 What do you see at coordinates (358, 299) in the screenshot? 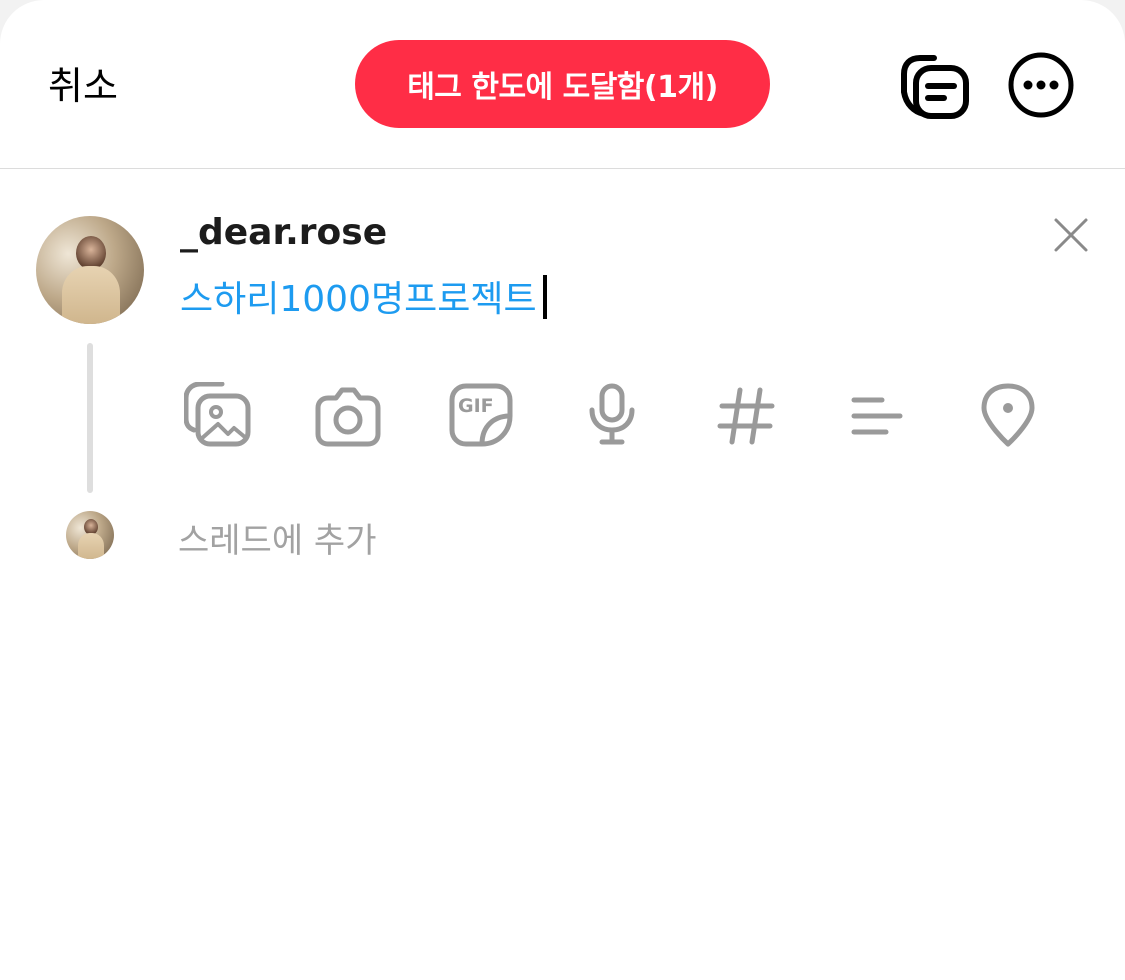
I see `post-text: 스하리1000명프로젝트` at bounding box center [358, 299].